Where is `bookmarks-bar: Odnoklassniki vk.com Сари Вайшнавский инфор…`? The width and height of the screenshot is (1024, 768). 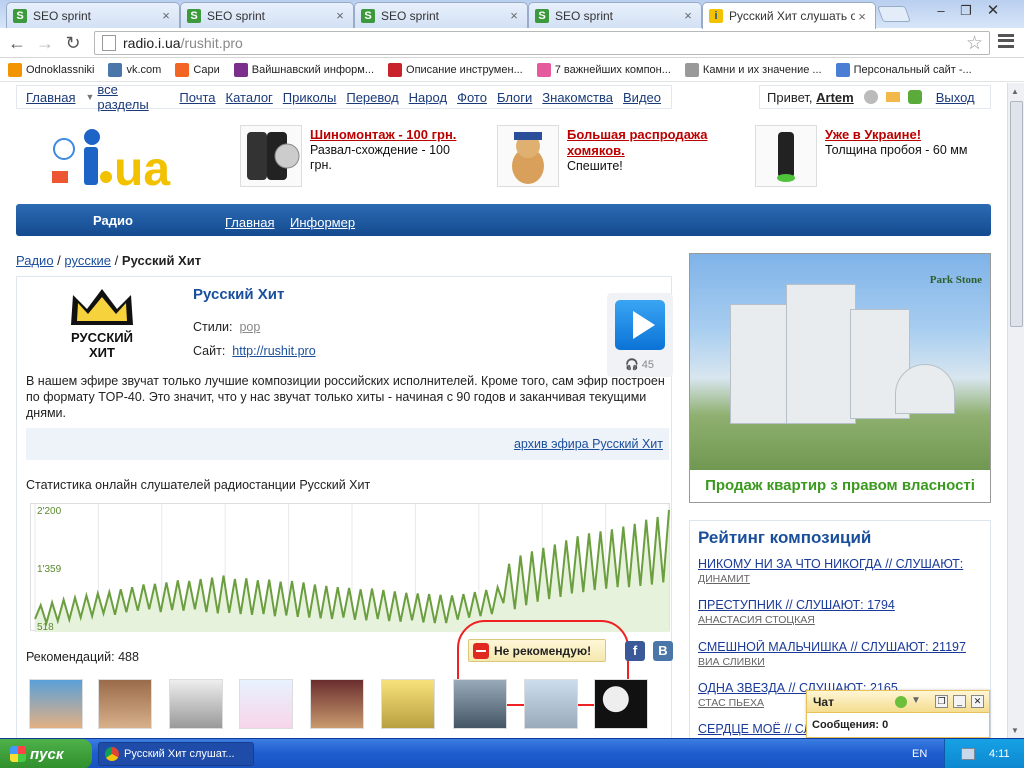
bookmarks-bar: Odnoklassniki vk.com Сари Вайшнавский инфор… is located at coordinates (512, 70).